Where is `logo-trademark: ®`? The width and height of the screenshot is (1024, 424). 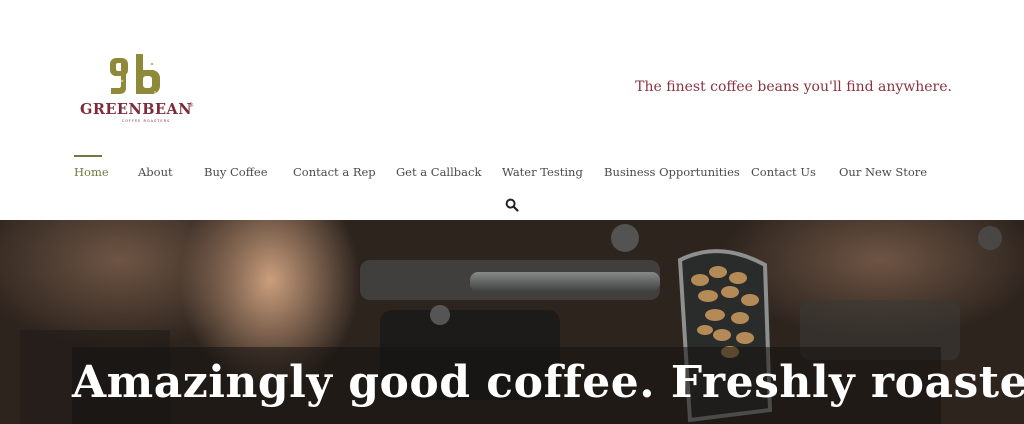 logo-trademark: ® is located at coordinates (191, 105).